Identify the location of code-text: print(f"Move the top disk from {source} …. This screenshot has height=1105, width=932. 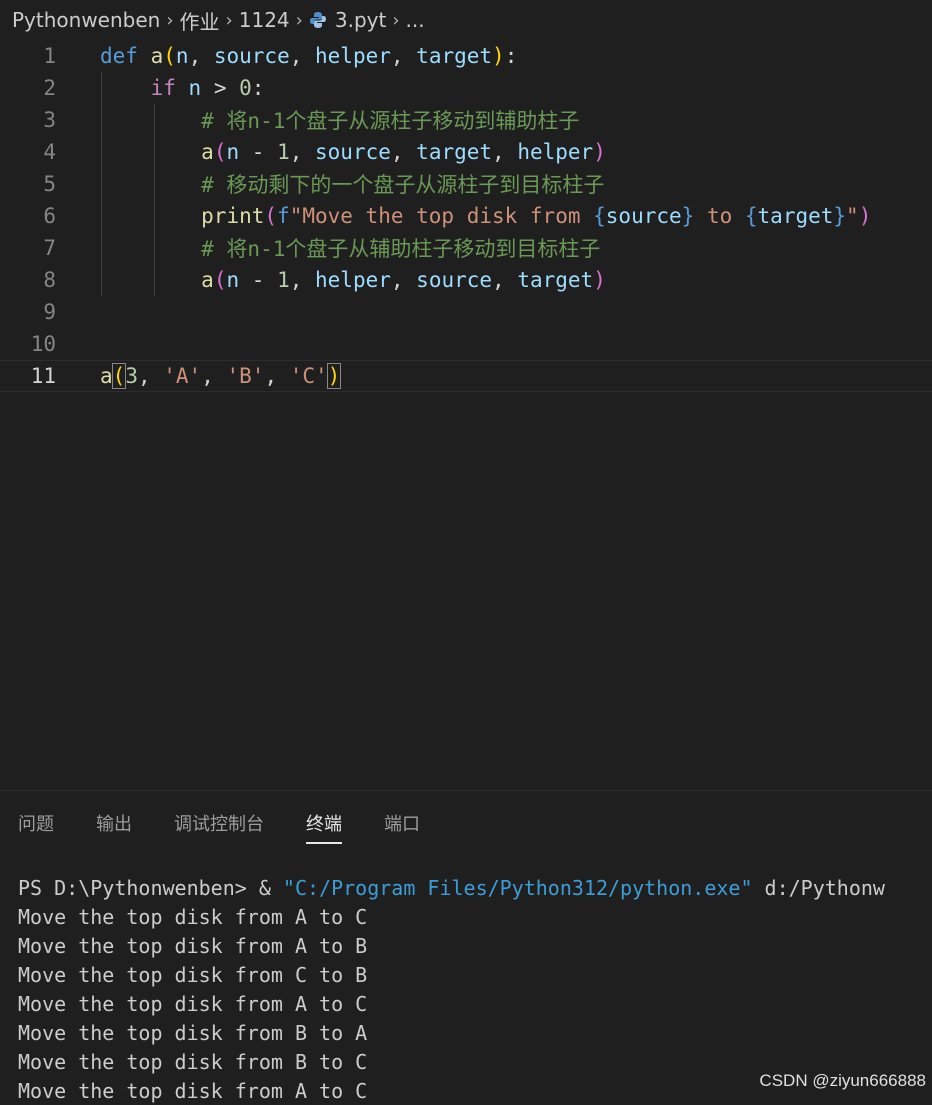
(536, 216).